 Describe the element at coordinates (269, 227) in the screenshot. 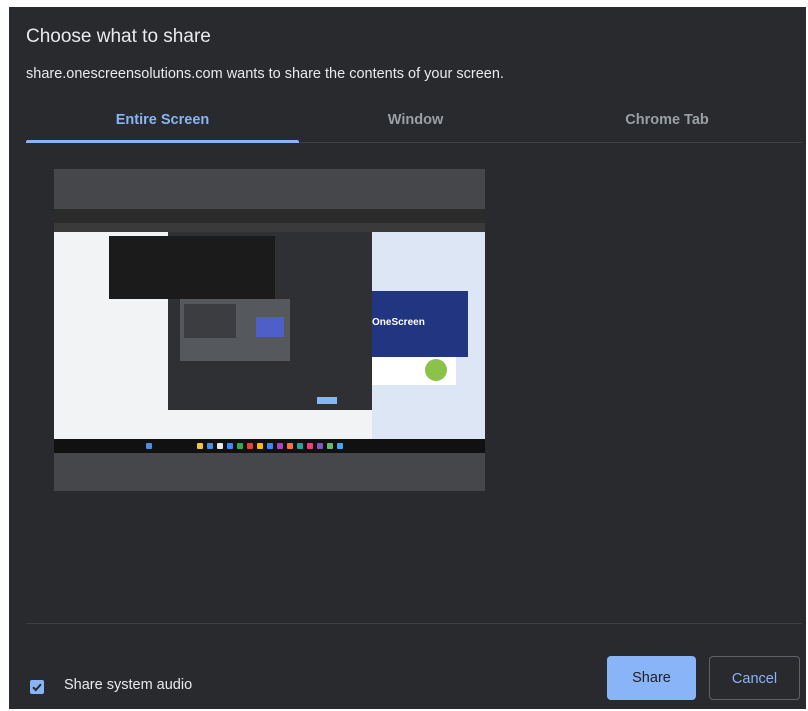

I see `preview-address-bar` at that location.